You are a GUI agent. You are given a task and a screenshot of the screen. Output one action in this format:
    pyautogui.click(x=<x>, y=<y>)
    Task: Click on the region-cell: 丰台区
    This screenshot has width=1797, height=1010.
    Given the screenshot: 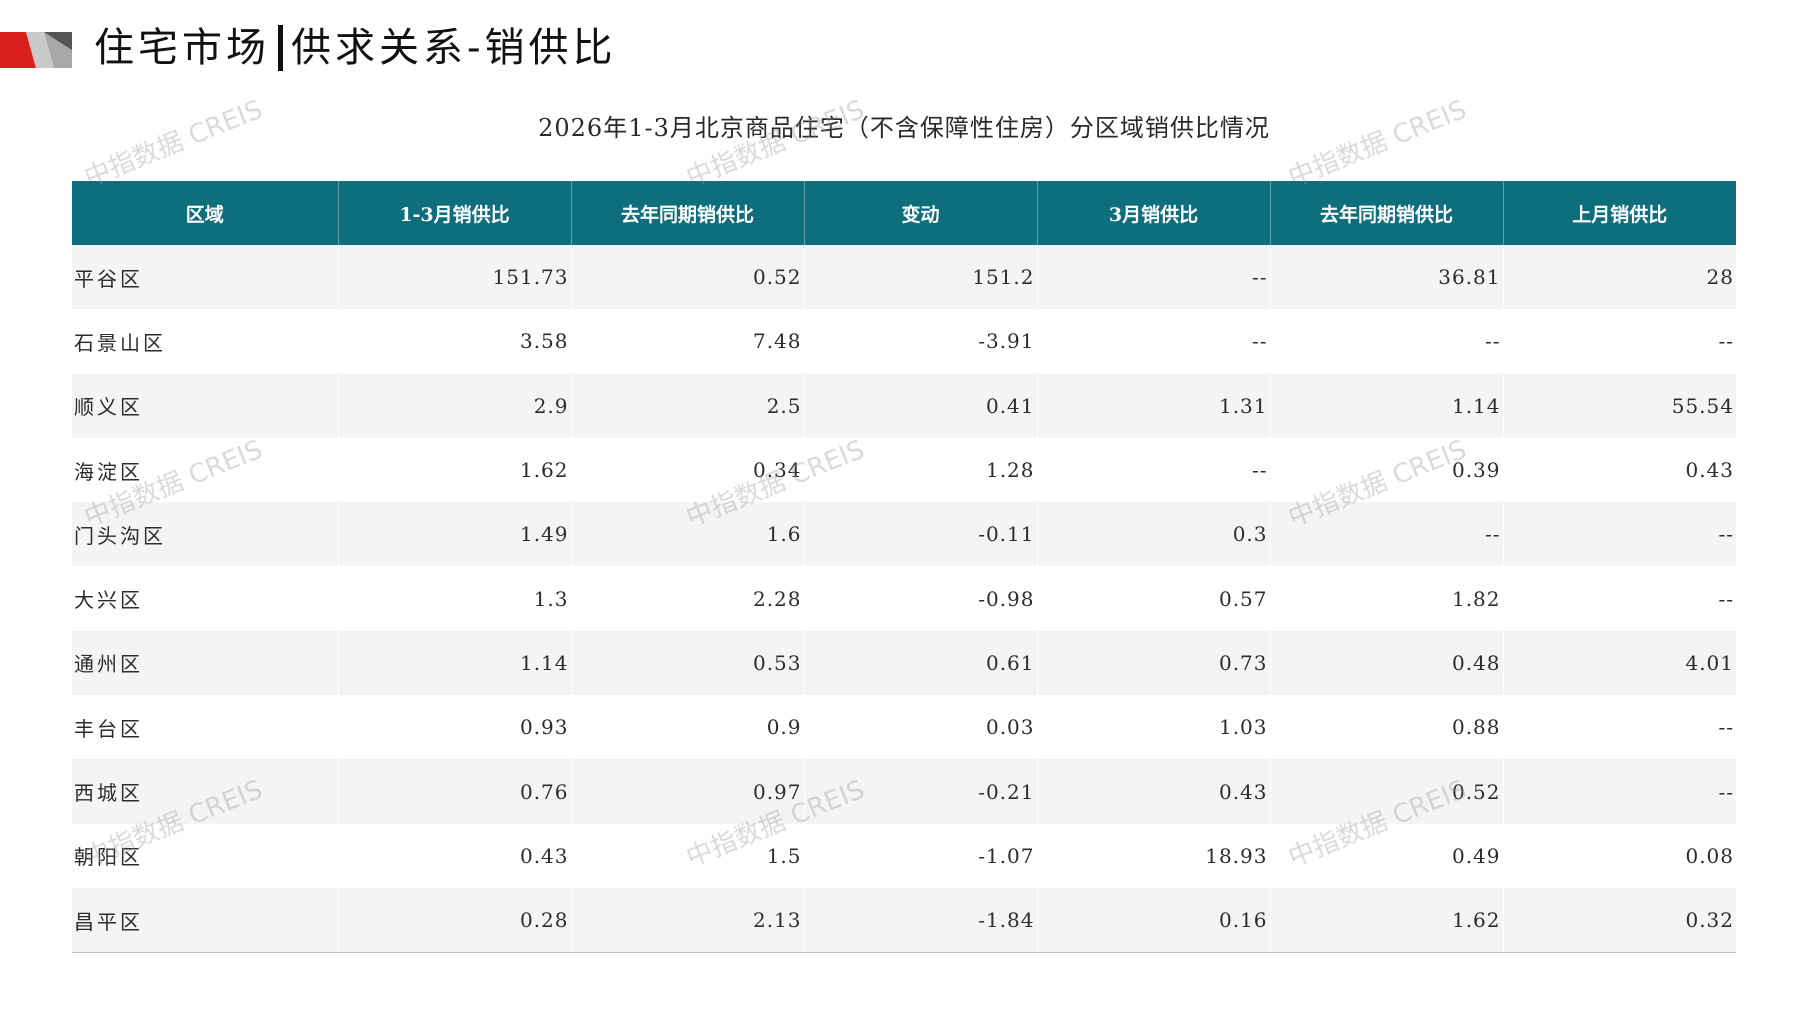 What is the action you would take?
    pyautogui.click(x=205, y=727)
    